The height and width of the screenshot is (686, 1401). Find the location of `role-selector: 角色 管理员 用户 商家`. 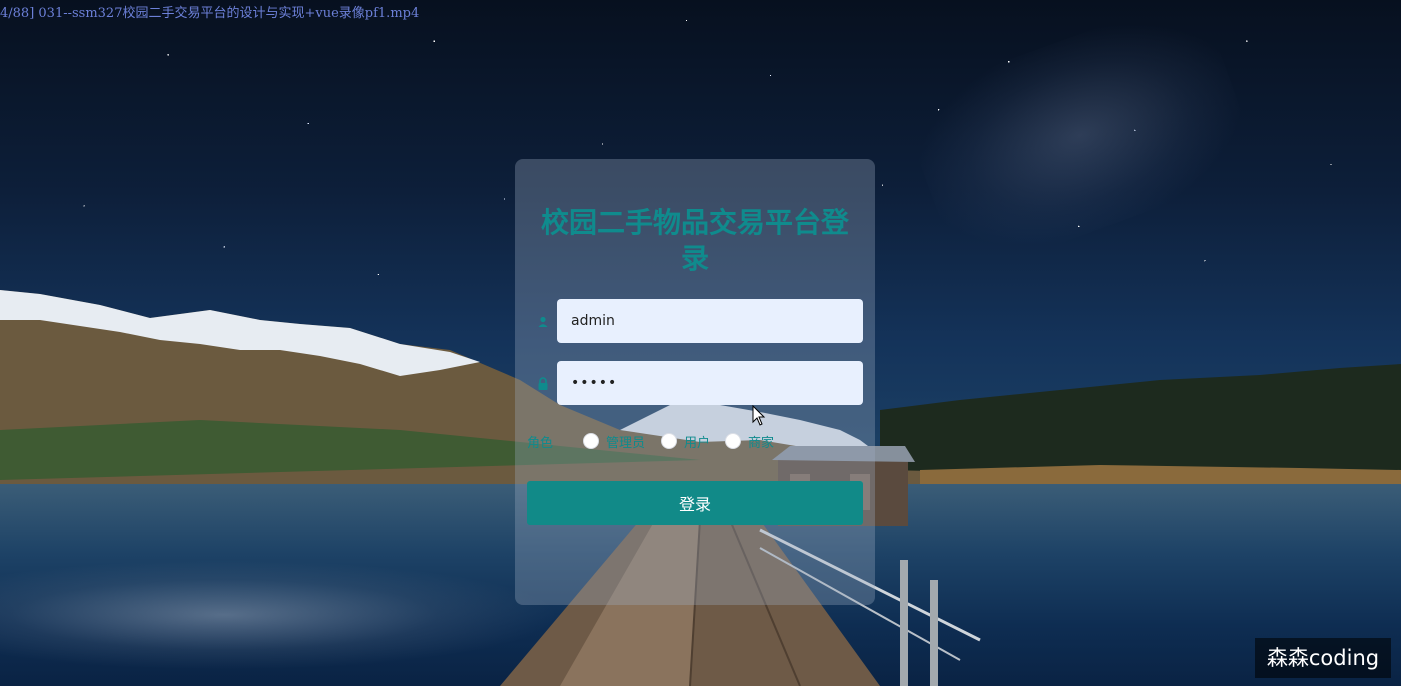

role-selector: 角色 管理员 用户 商家 is located at coordinates (697, 441).